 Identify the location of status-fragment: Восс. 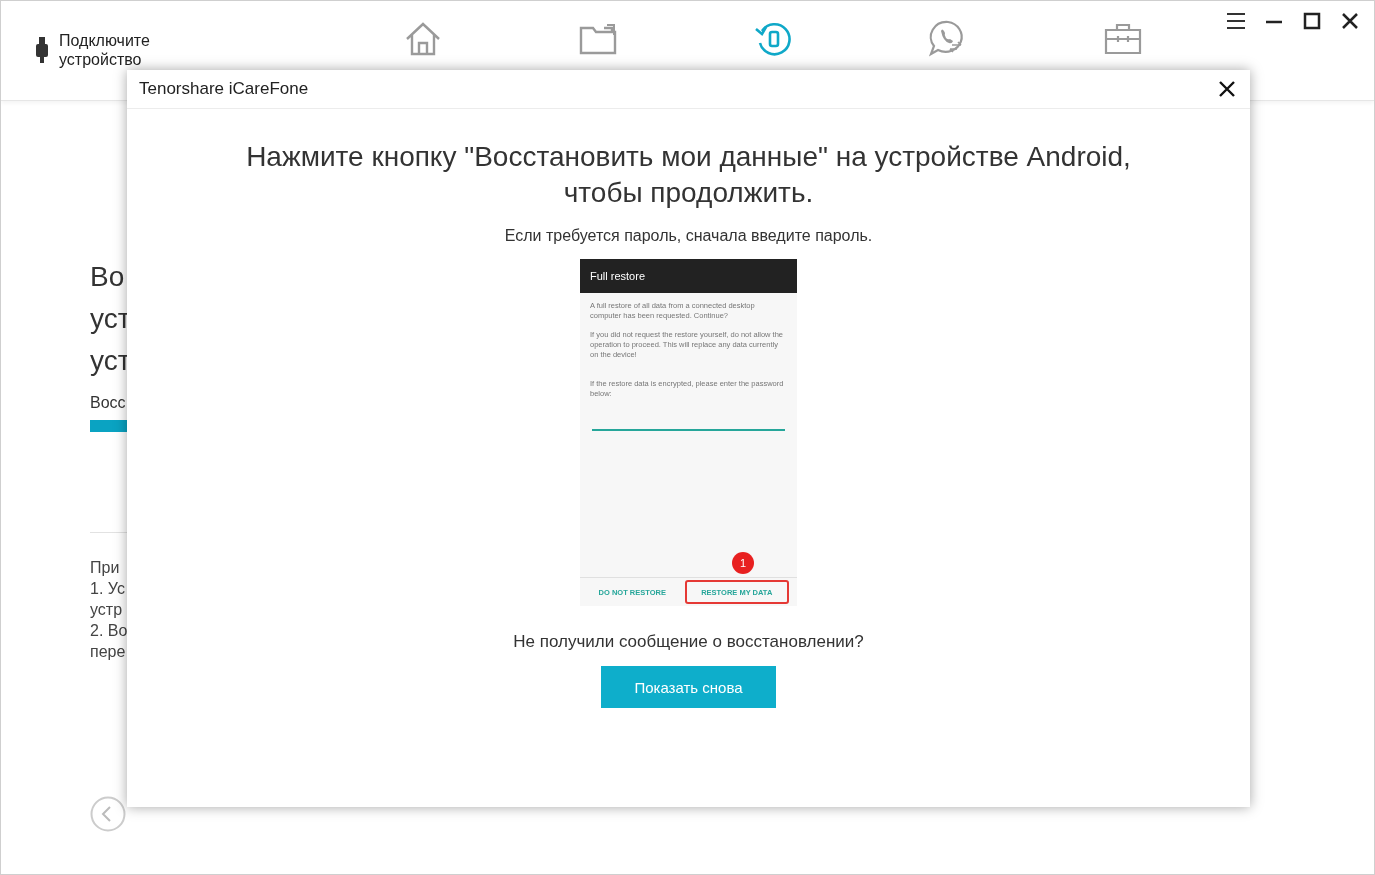
(108, 403).